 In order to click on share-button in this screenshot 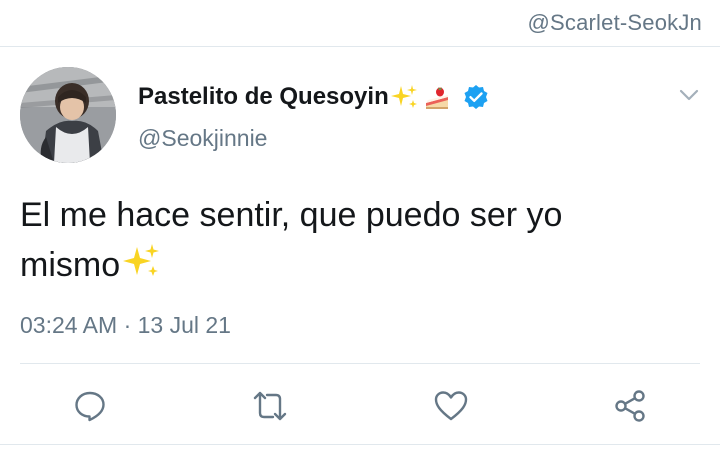, I will do `click(630, 406)`.